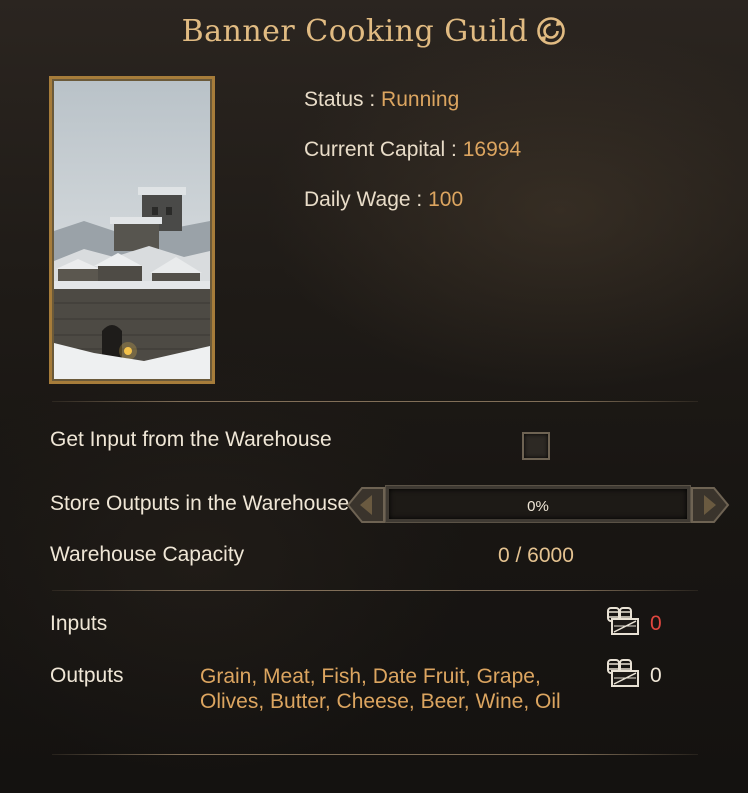 The image size is (748, 793). What do you see at coordinates (536, 446) in the screenshot?
I see `get-input-checkbox` at bounding box center [536, 446].